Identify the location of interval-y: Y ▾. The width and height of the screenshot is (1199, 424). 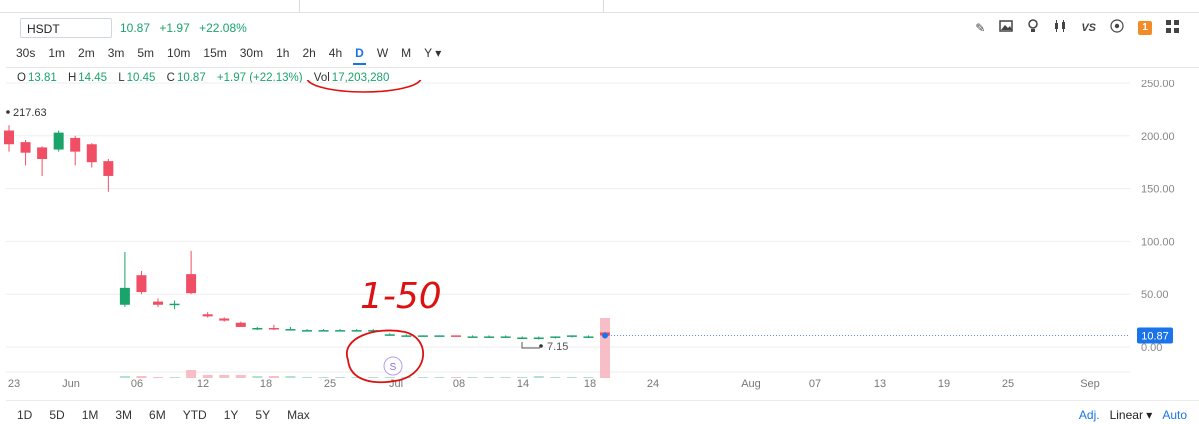
(432, 53).